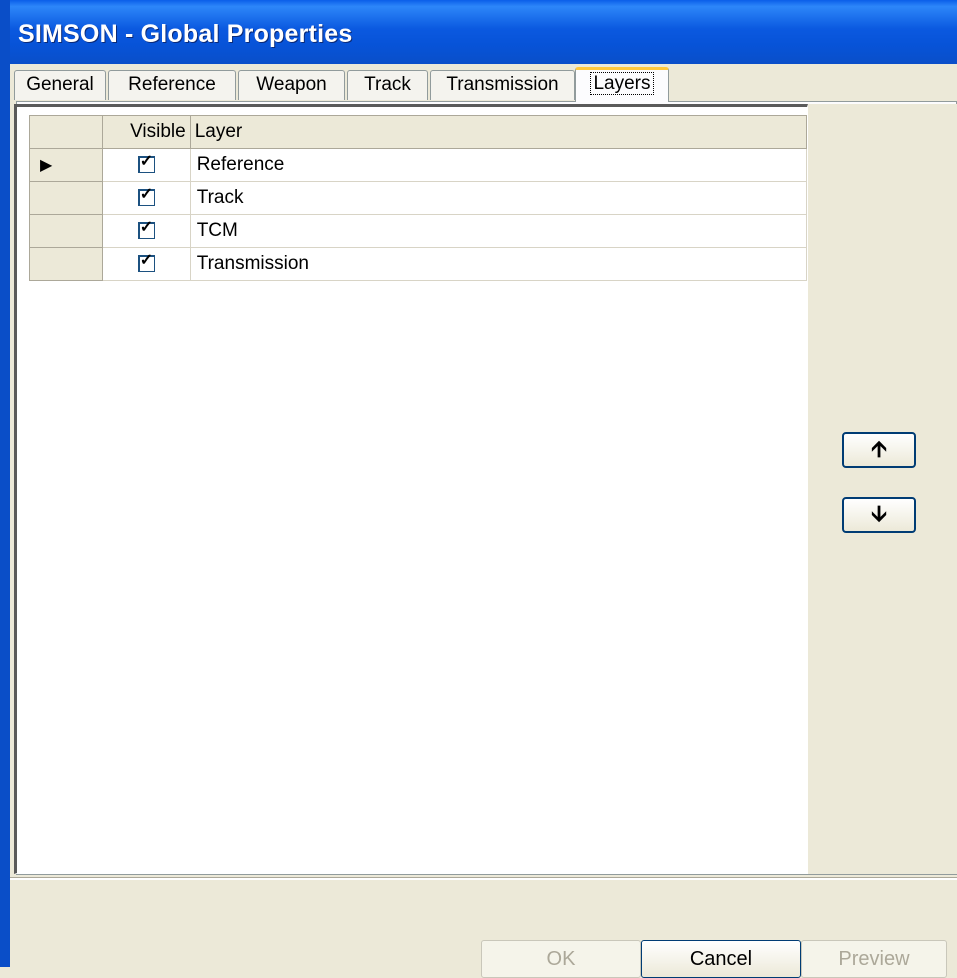 The width and height of the screenshot is (957, 978). I want to click on tab-reference: Reference, so click(172, 85).